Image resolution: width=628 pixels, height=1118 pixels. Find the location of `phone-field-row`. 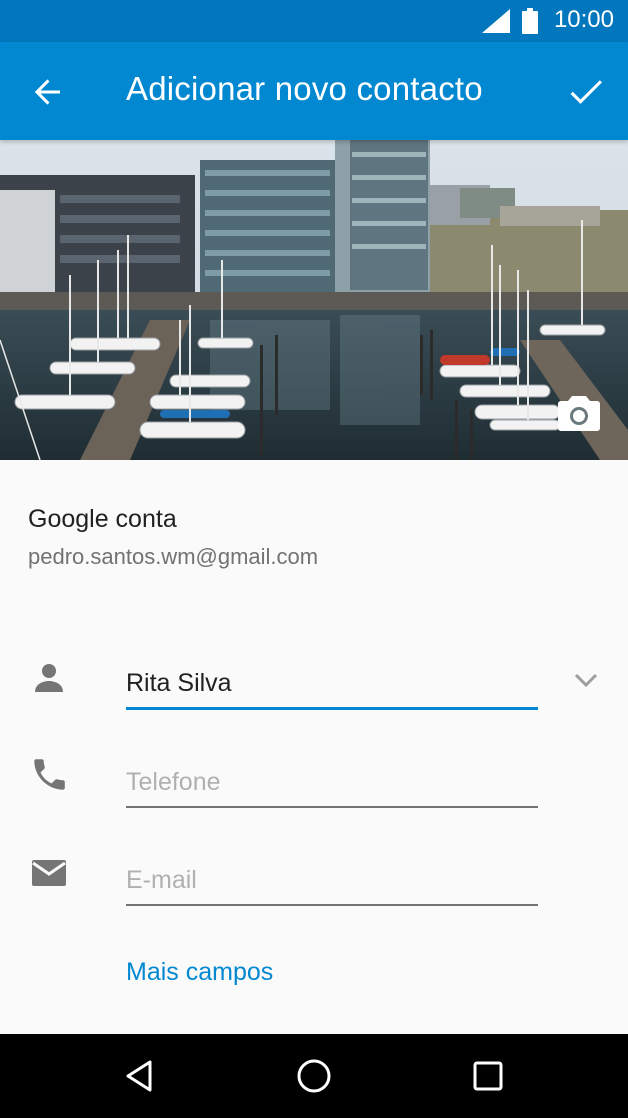

phone-field-row is located at coordinates (314, 788).